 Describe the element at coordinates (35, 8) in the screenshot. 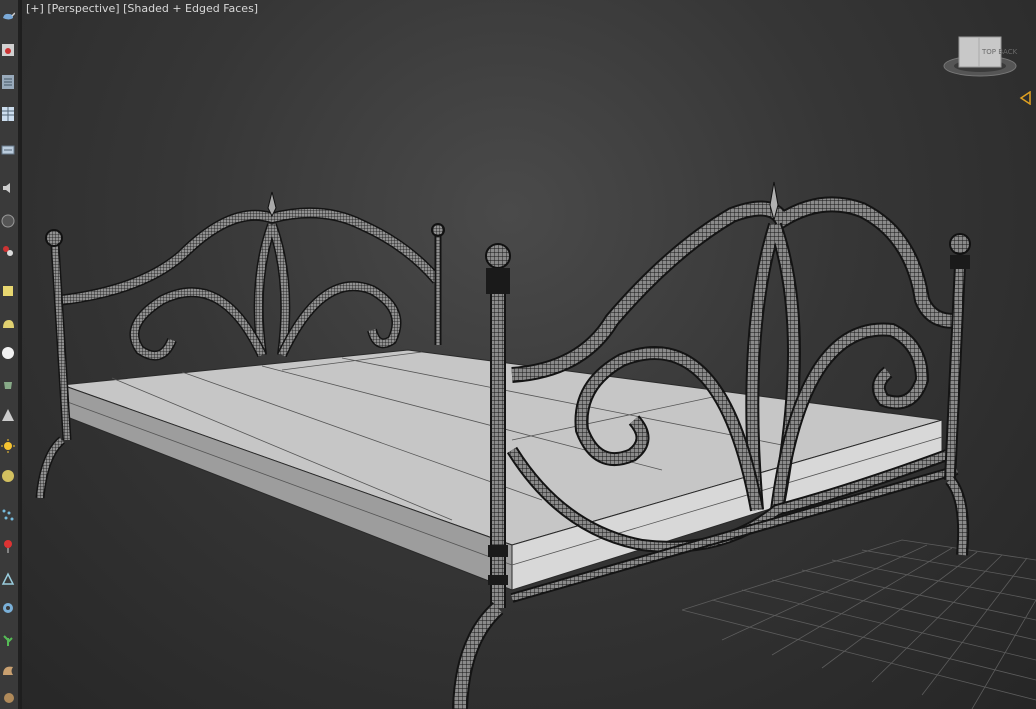

I see `viewport-menu-plus: [+]` at that location.